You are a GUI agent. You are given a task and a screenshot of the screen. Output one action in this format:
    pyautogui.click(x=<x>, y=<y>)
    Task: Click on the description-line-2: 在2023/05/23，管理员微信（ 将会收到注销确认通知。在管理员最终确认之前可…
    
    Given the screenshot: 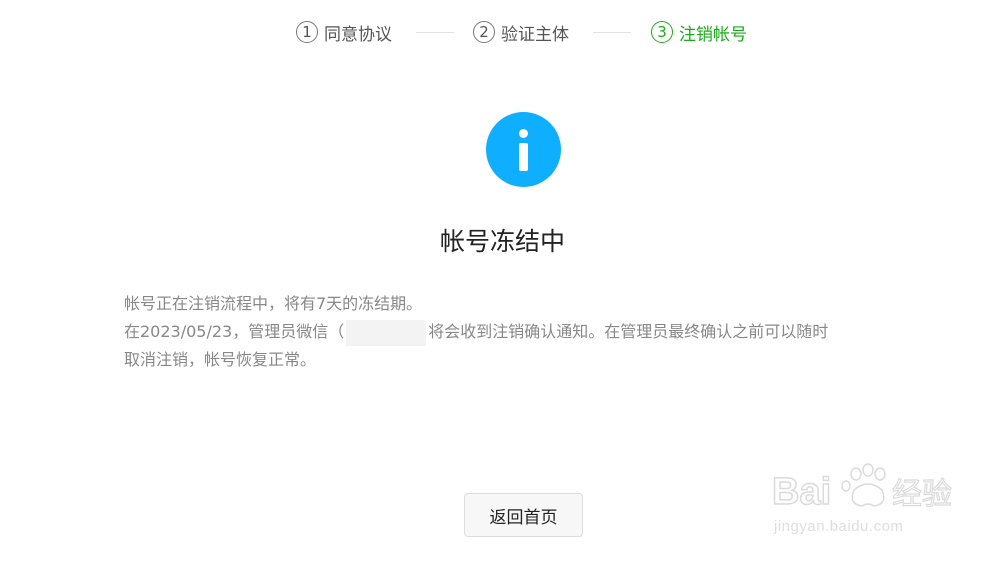 What is the action you would take?
    pyautogui.click(x=519, y=332)
    